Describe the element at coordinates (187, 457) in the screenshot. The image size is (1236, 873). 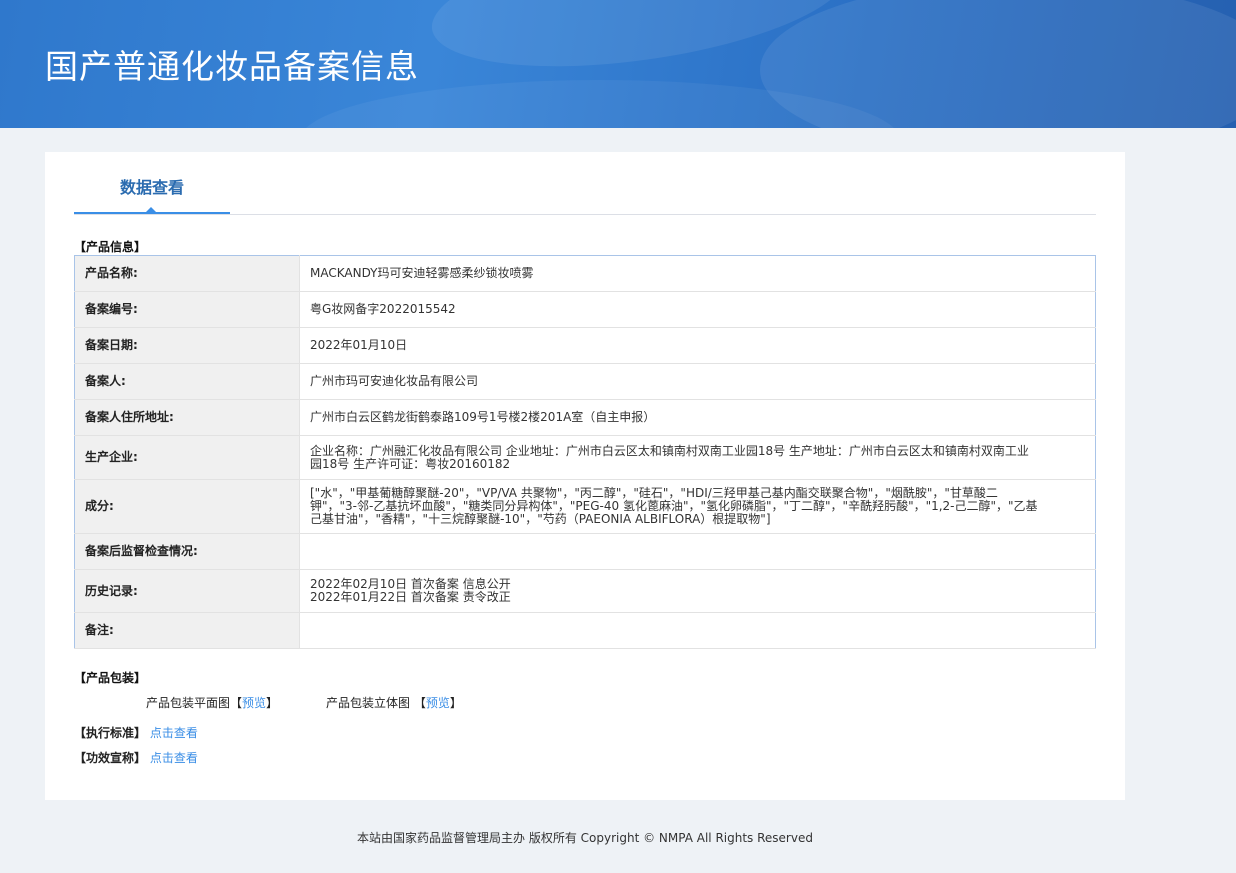
I see `row-label: 生产企业:` at that location.